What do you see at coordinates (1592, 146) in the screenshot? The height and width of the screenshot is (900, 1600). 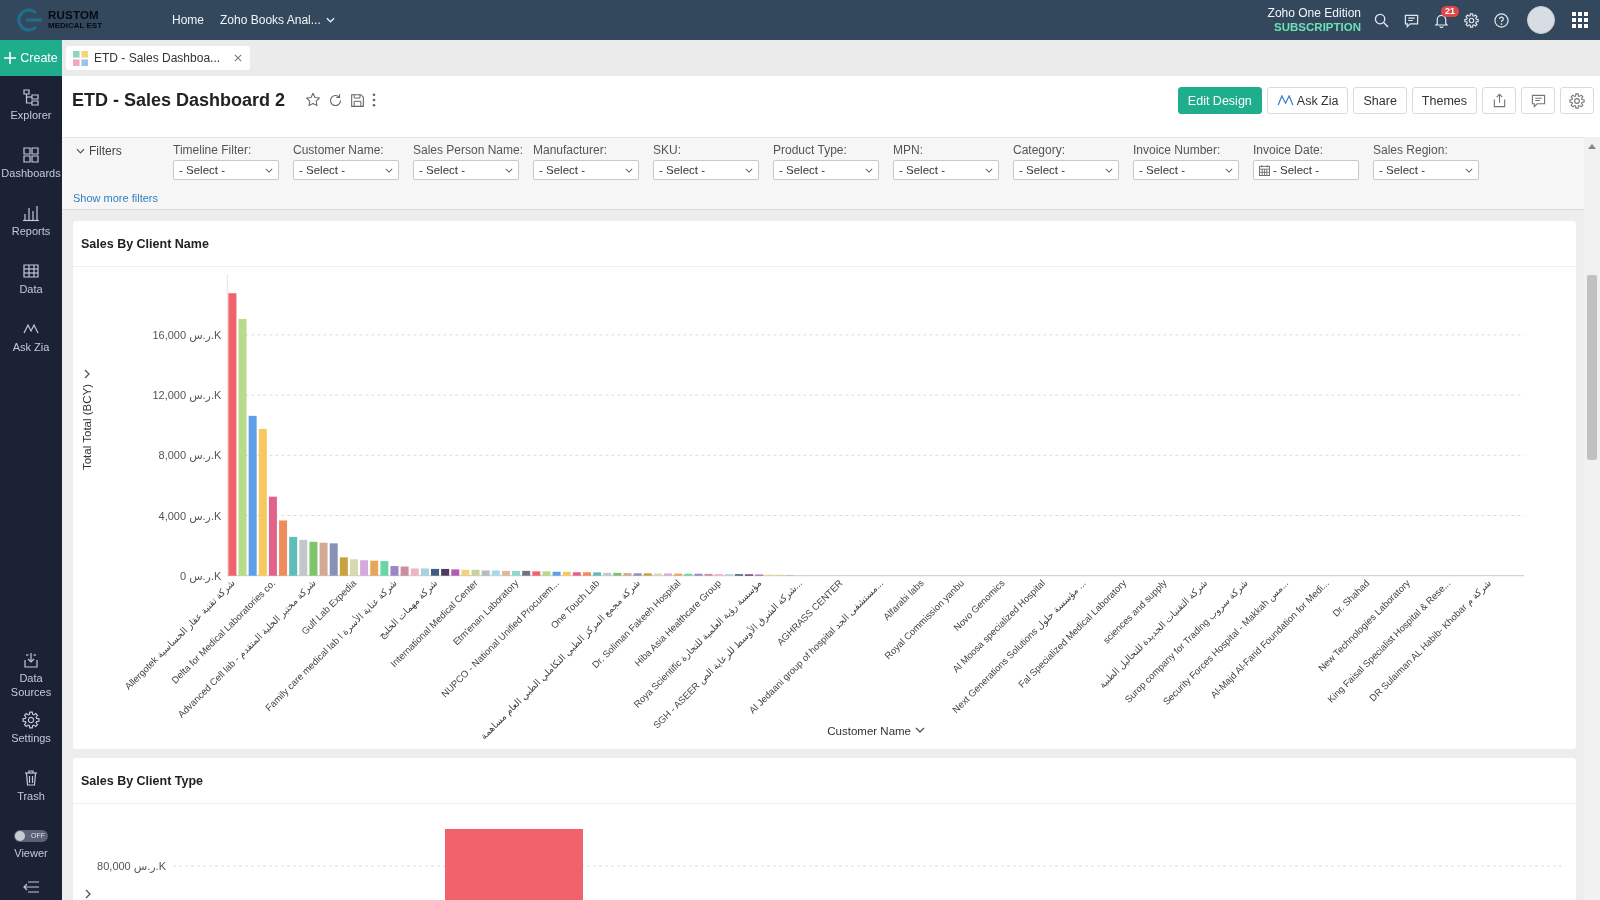 I see `caret-up-icon` at bounding box center [1592, 146].